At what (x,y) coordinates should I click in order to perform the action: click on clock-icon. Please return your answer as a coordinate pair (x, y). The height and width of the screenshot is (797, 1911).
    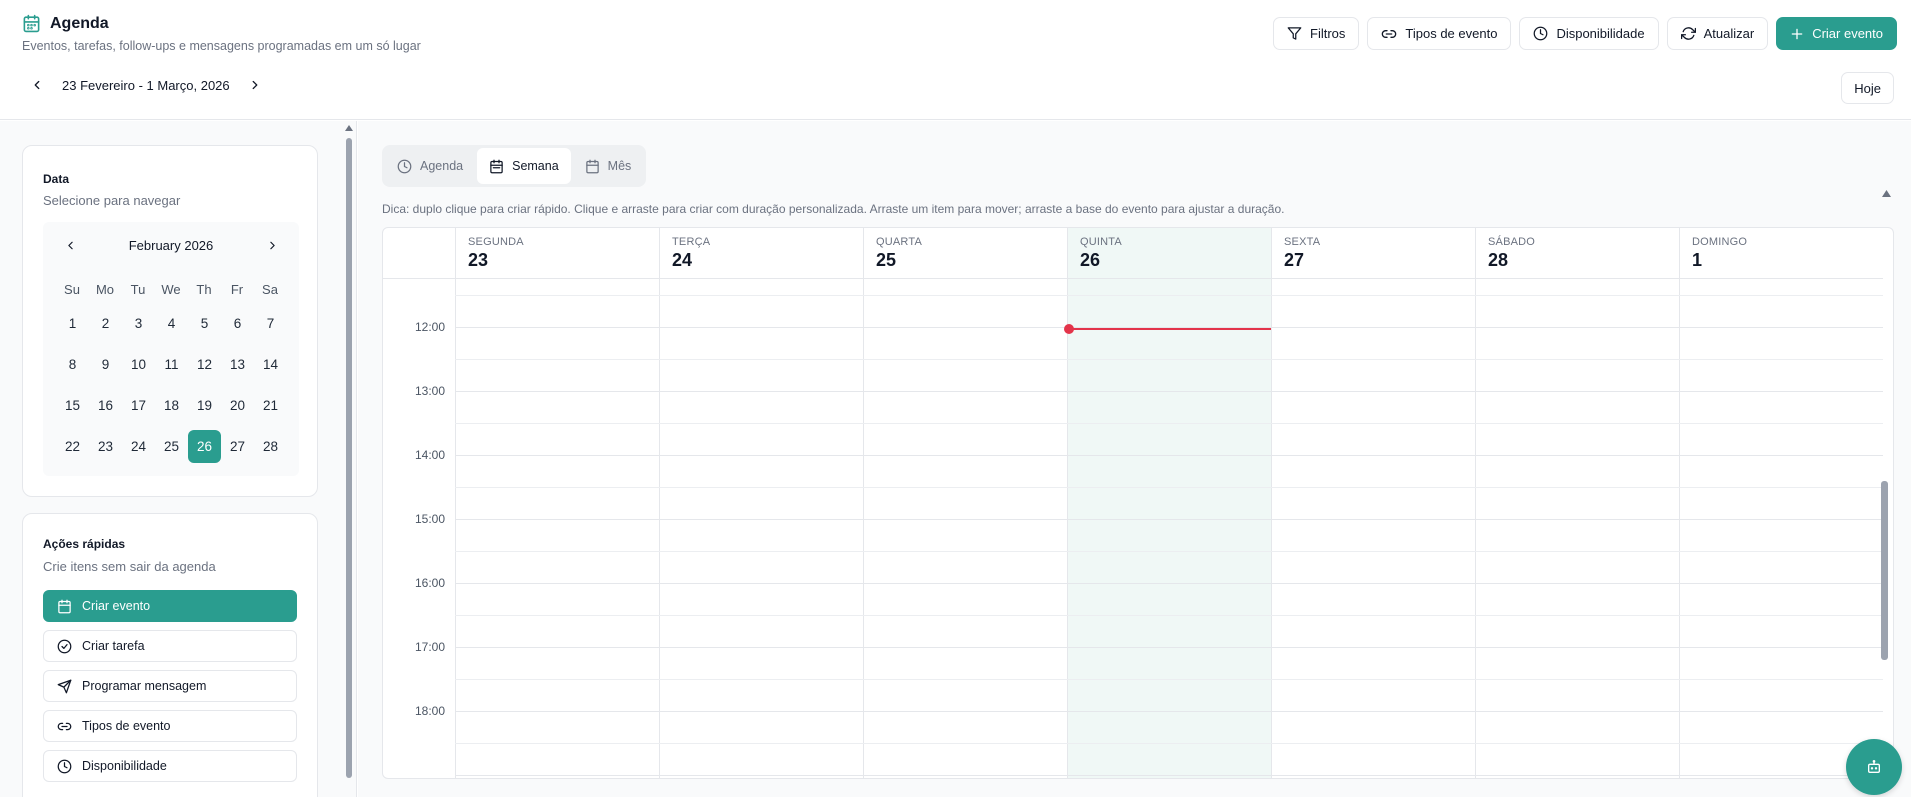
    Looking at the image, I should click on (64, 766).